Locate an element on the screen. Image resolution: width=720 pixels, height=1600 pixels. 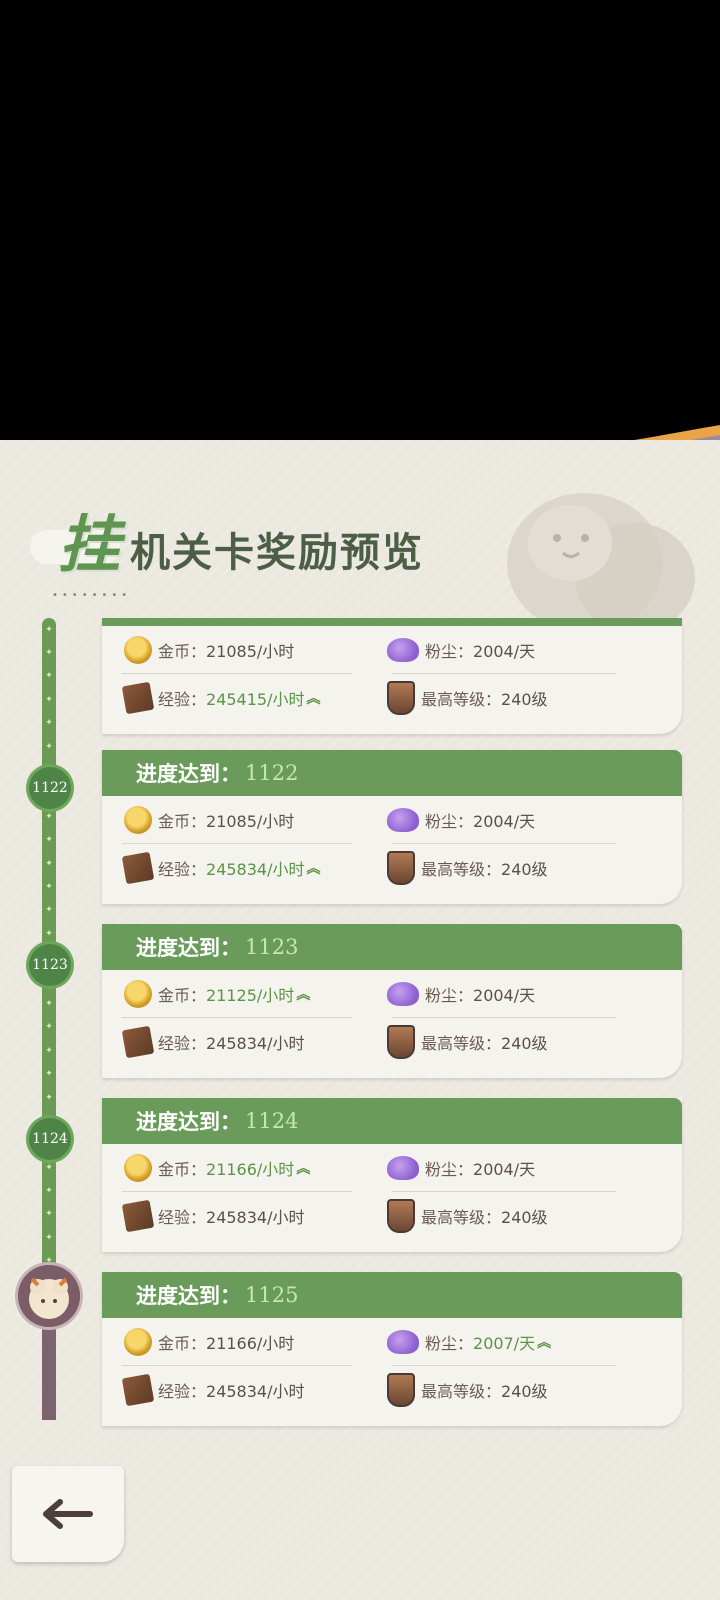
gold-value: 21125/小时 is located at coordinates (250, 995).